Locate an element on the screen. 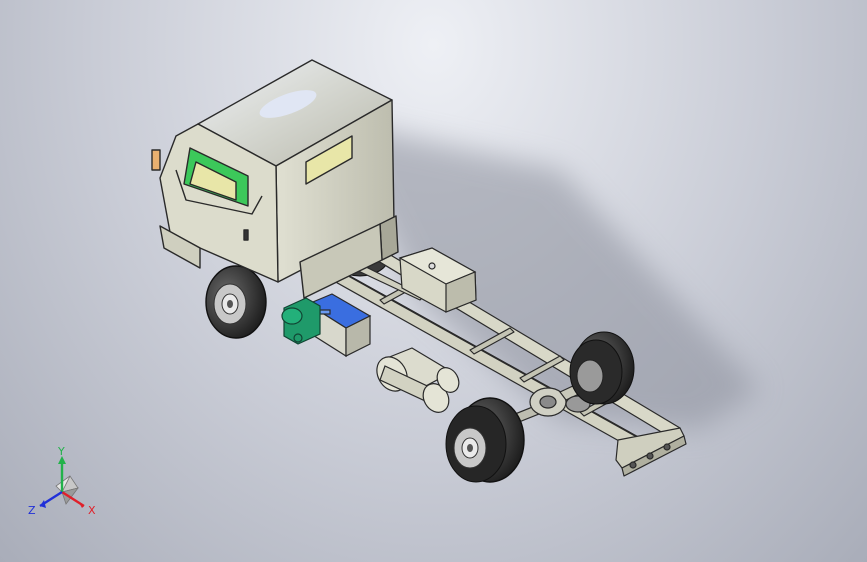 The width and height of the screenshot is (867, 562). x-axis-label: X is located at coordinates (92, 510).